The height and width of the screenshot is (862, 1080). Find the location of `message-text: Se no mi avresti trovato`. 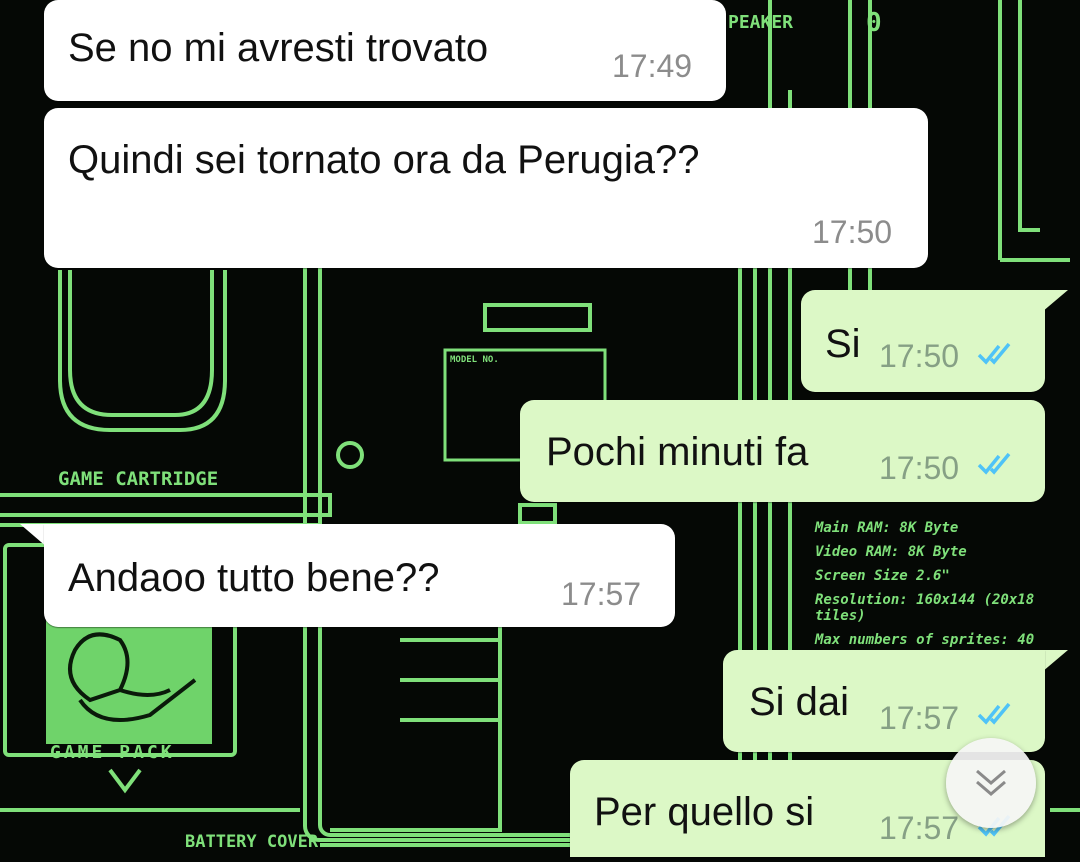

message-text: Se no mi avresti trovato is located at coordinates (278, 48).